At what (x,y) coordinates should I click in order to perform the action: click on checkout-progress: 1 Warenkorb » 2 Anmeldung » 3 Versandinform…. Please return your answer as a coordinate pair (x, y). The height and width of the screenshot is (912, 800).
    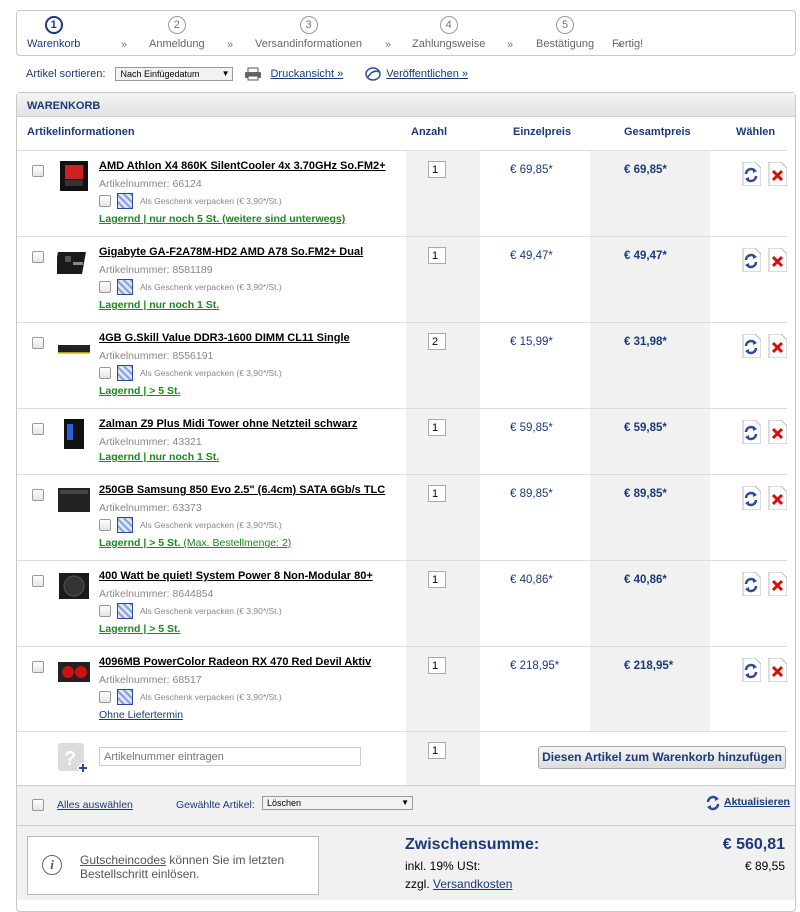
    Looking at the image, I should click on (406, 33).